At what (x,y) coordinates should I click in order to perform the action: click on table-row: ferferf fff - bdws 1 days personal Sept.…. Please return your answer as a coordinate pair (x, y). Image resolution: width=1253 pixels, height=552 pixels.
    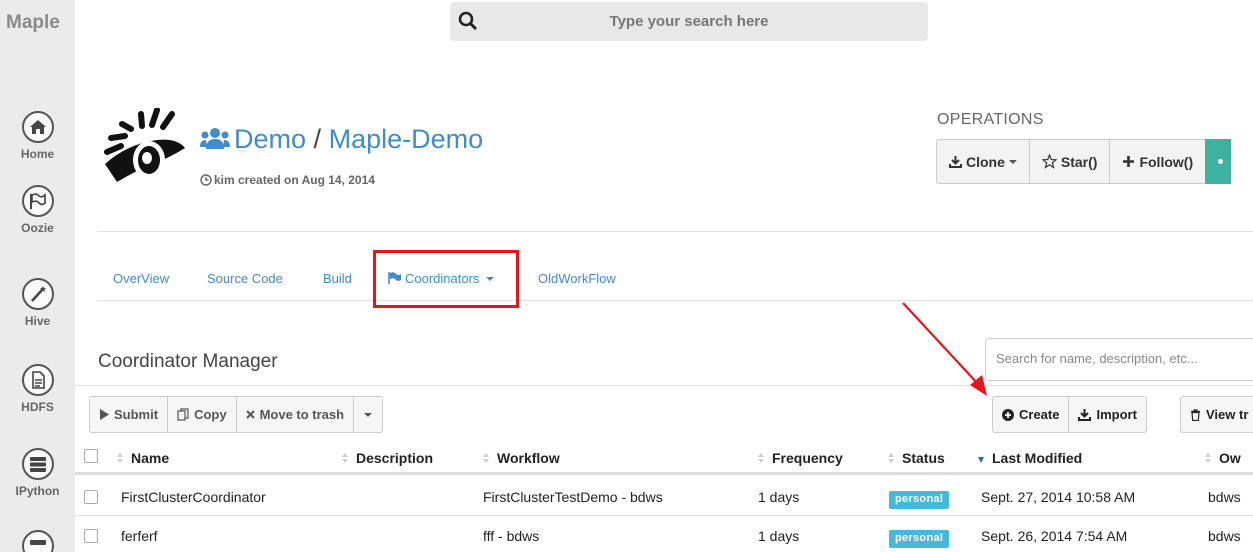
    Looking at the image, I should click on (664, 534).